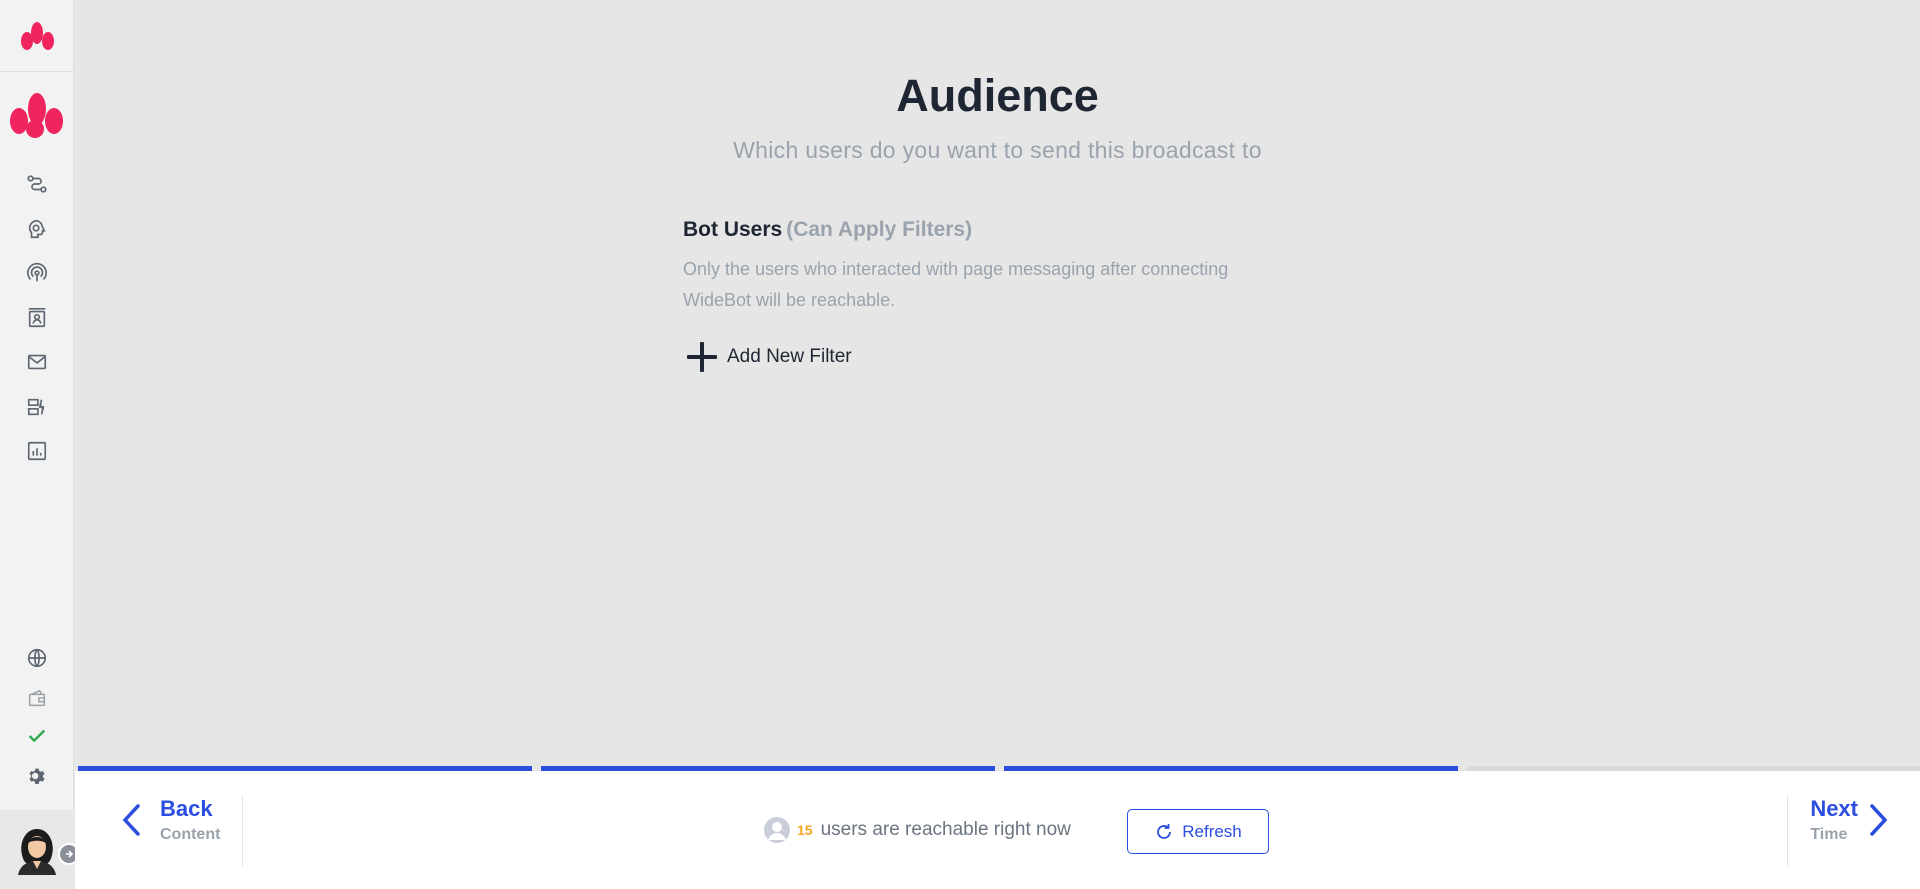 The width and height of the screenshot is (1920, 889). I want to click on widgets-icon, so click(36, 406).